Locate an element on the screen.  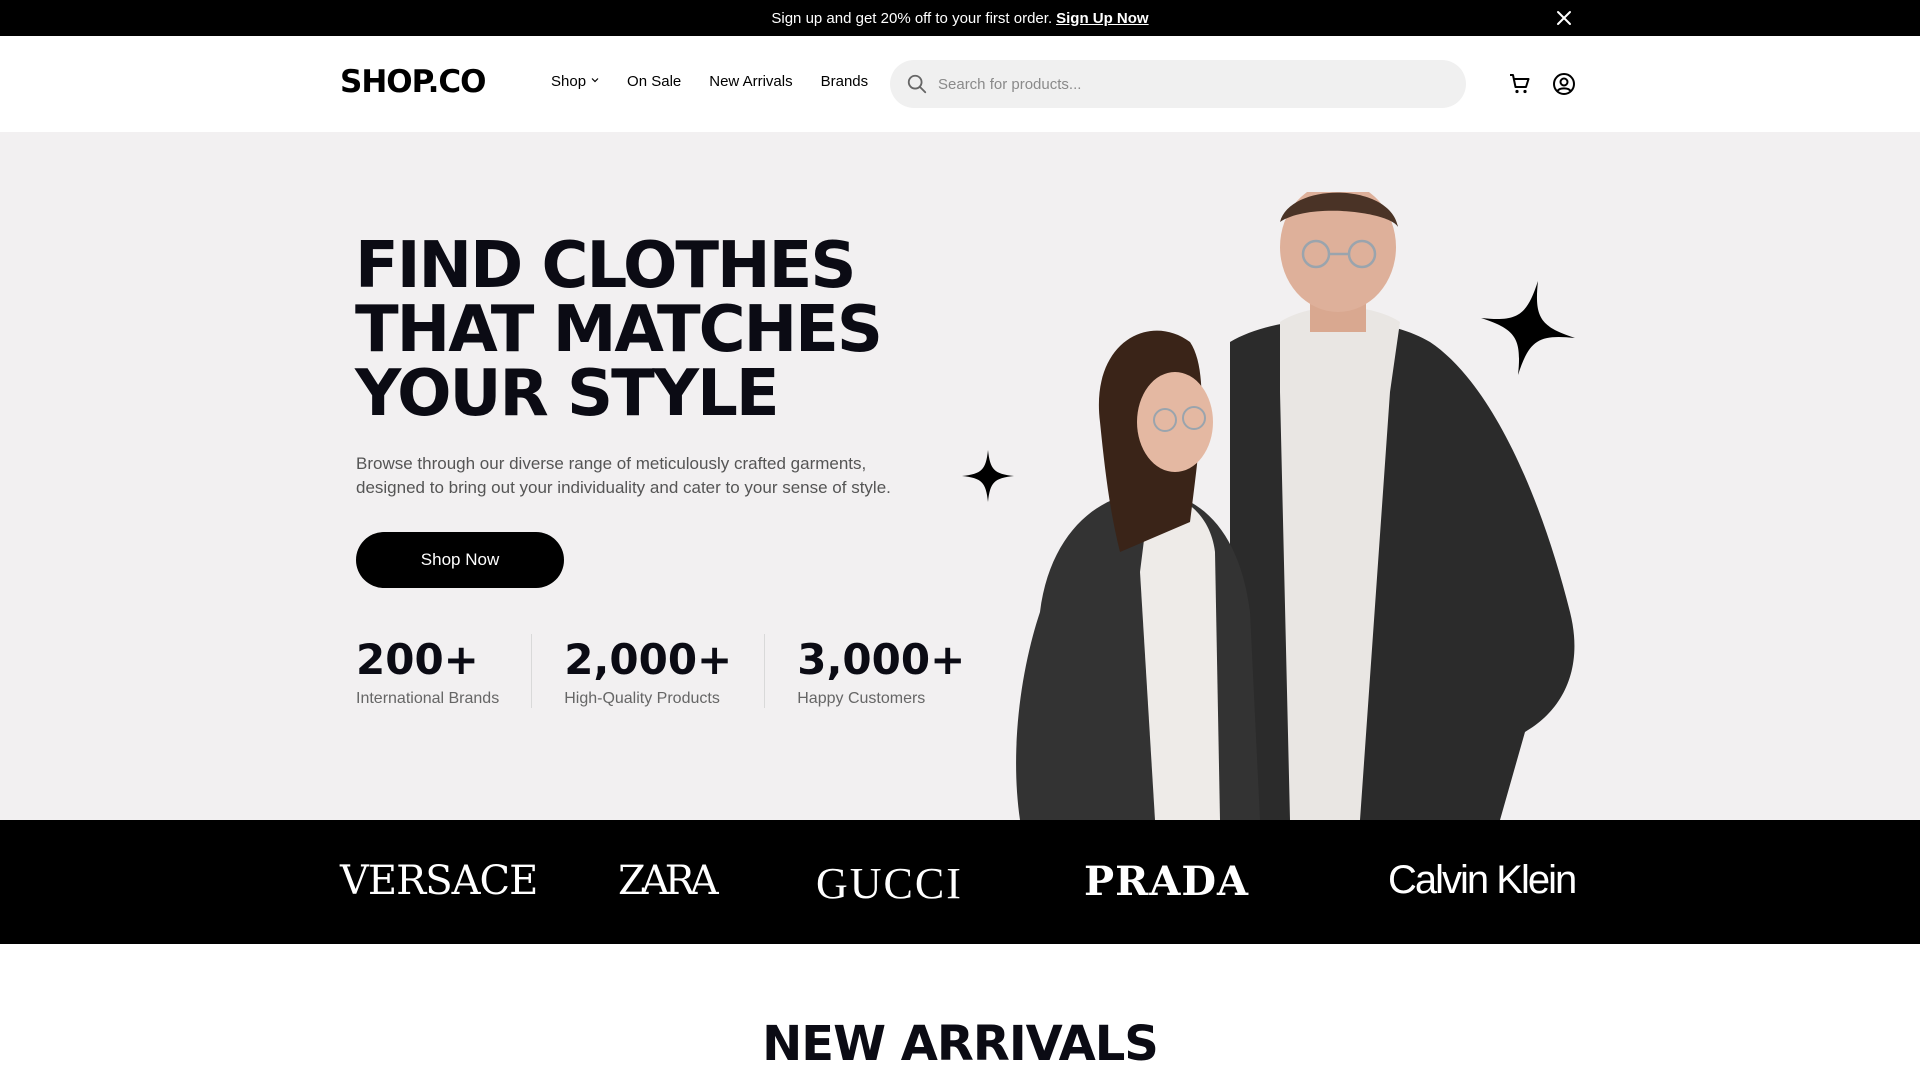
stat-label: High-Quality Products is located at coordinates (642, 698).